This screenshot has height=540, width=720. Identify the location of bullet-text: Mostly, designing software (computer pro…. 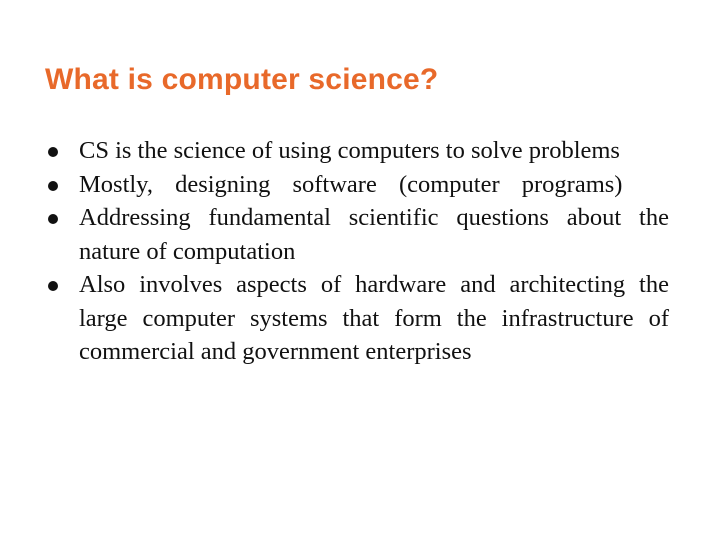
(351, 184).